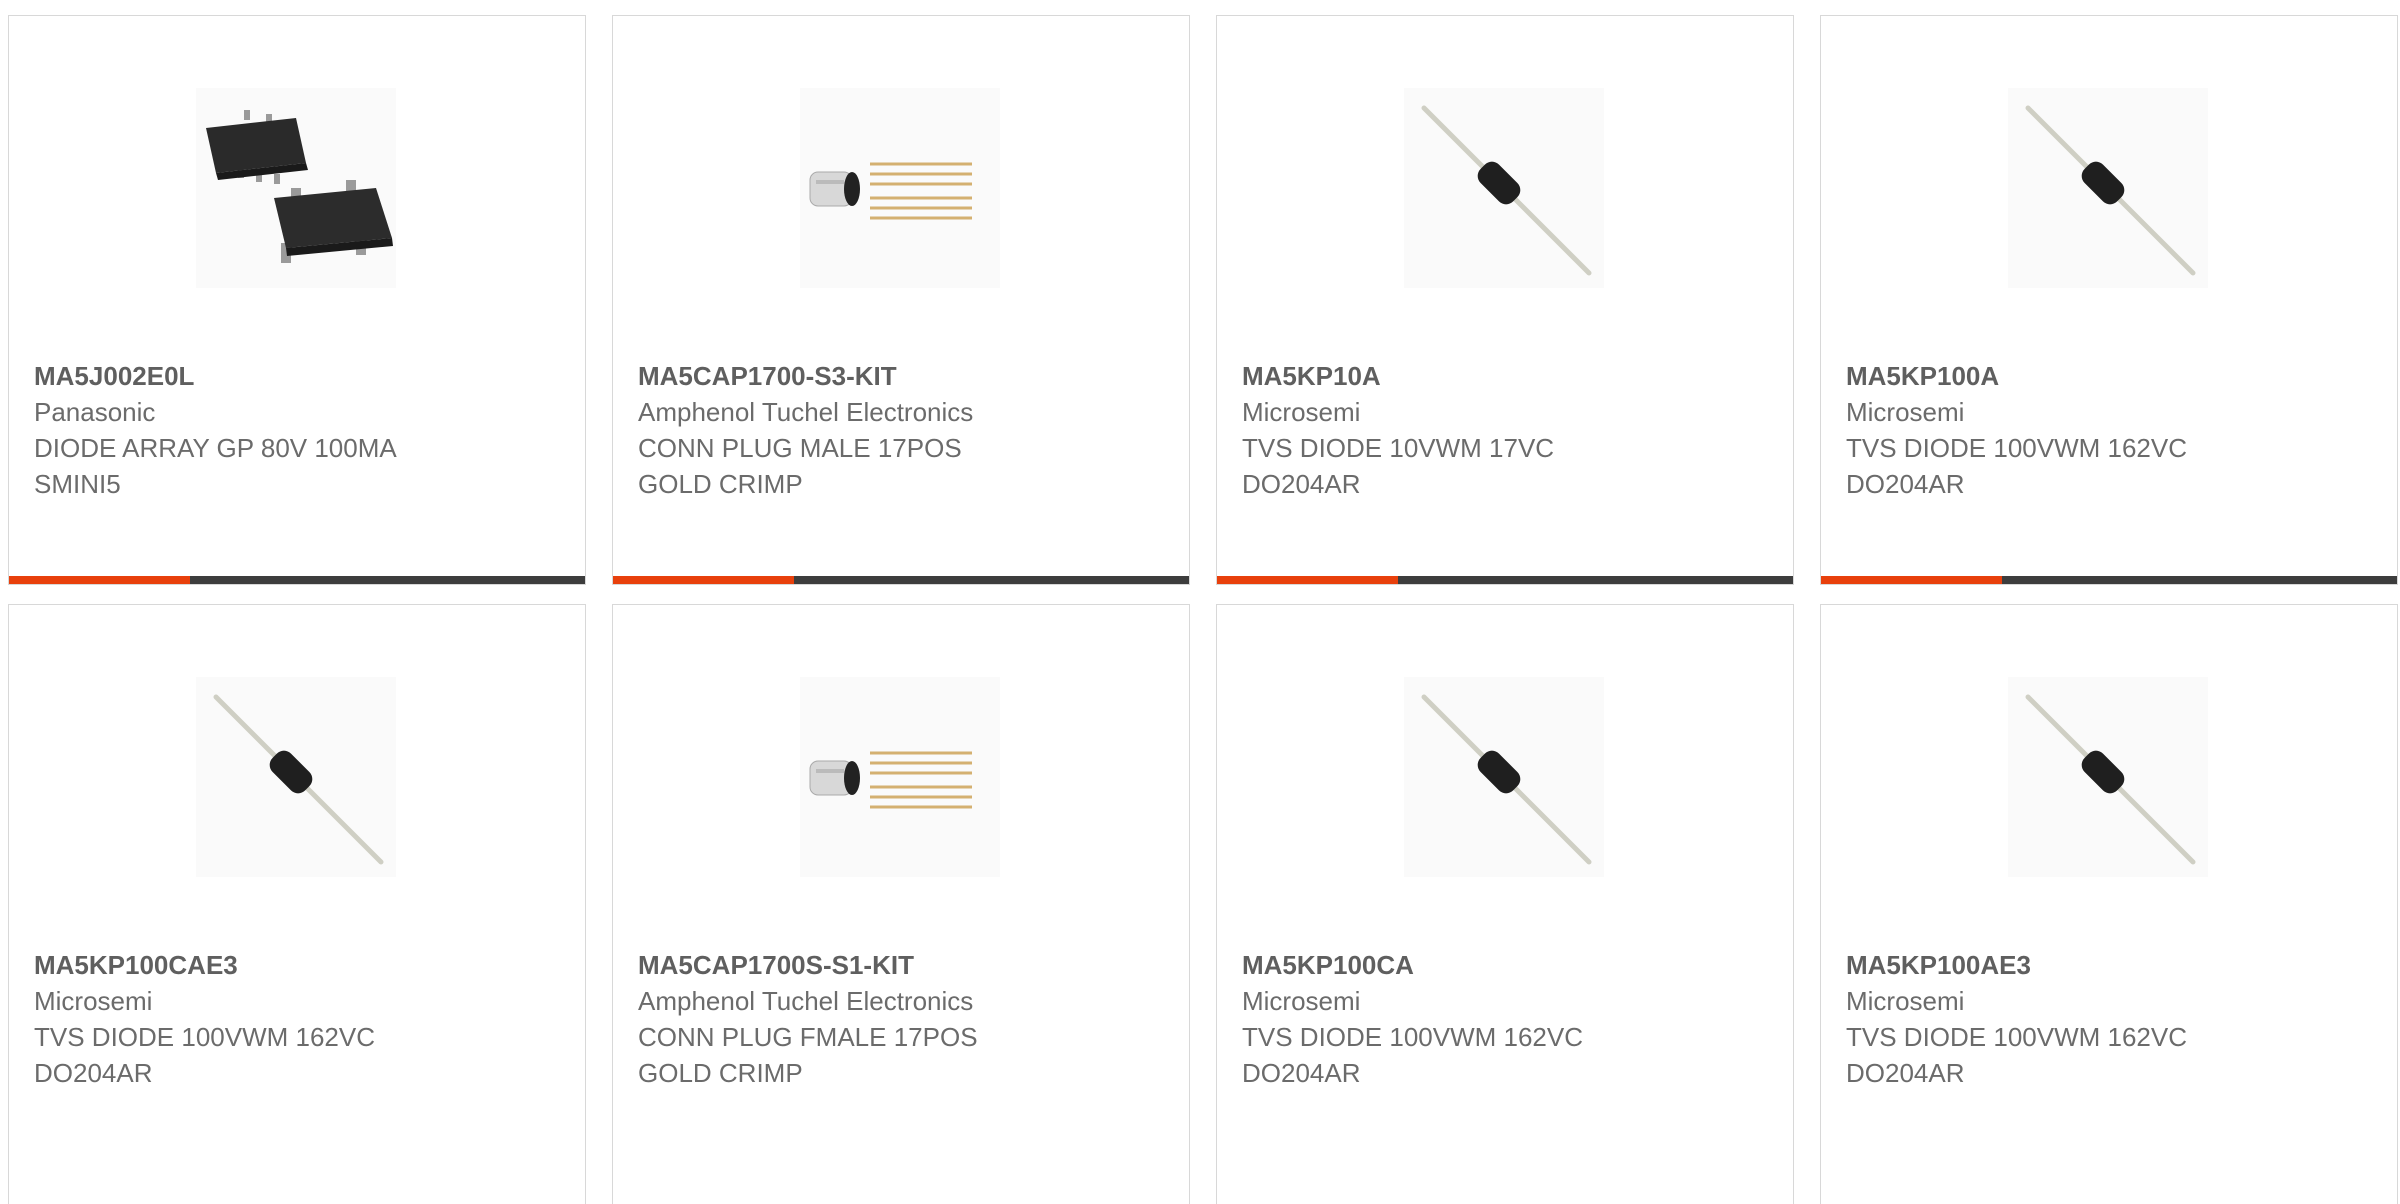  I want to click on product-description: DIODE ARRAY GP 80V 100MA SMINI5, so click(215, 466).